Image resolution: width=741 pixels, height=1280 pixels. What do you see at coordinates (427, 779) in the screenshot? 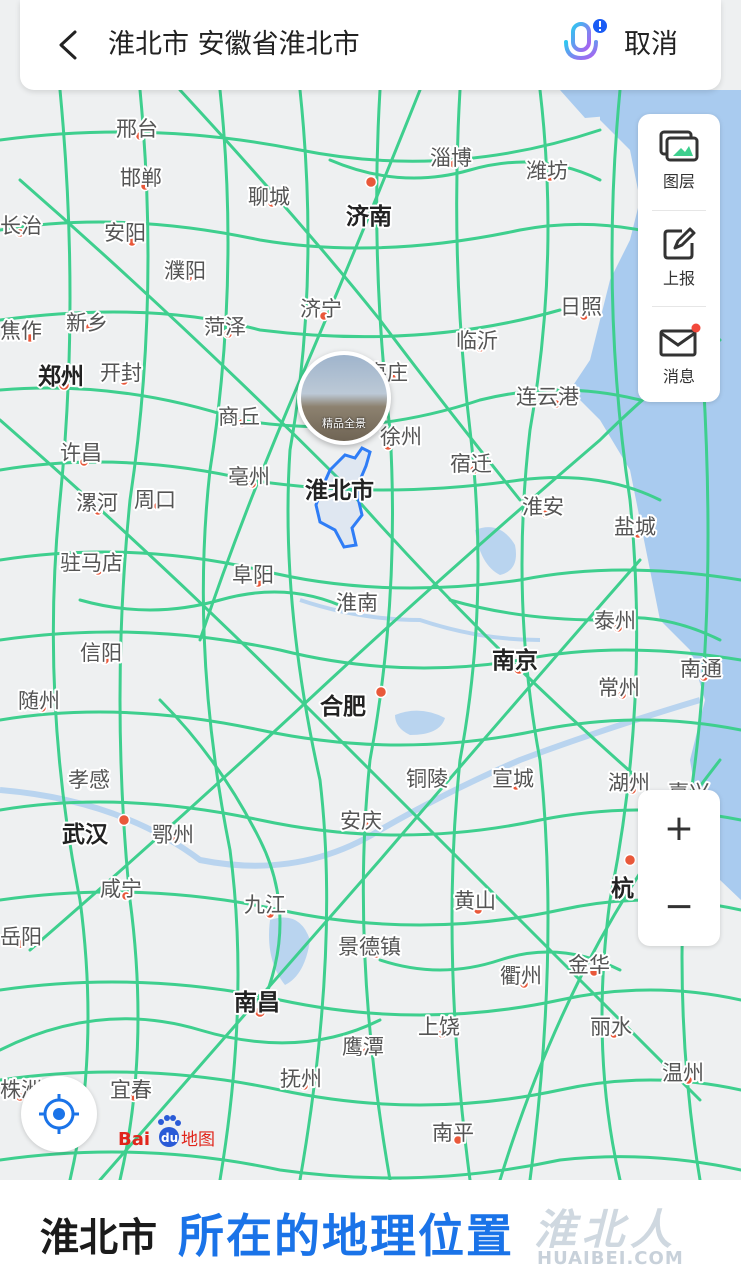
I see `city-label: 铜陵` at bounding box center [427, 779].